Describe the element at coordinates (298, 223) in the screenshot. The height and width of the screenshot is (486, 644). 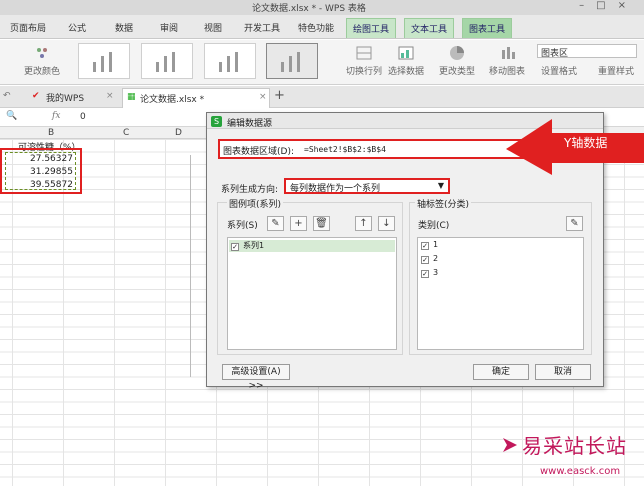
I see `add-series-button: +` at that location.